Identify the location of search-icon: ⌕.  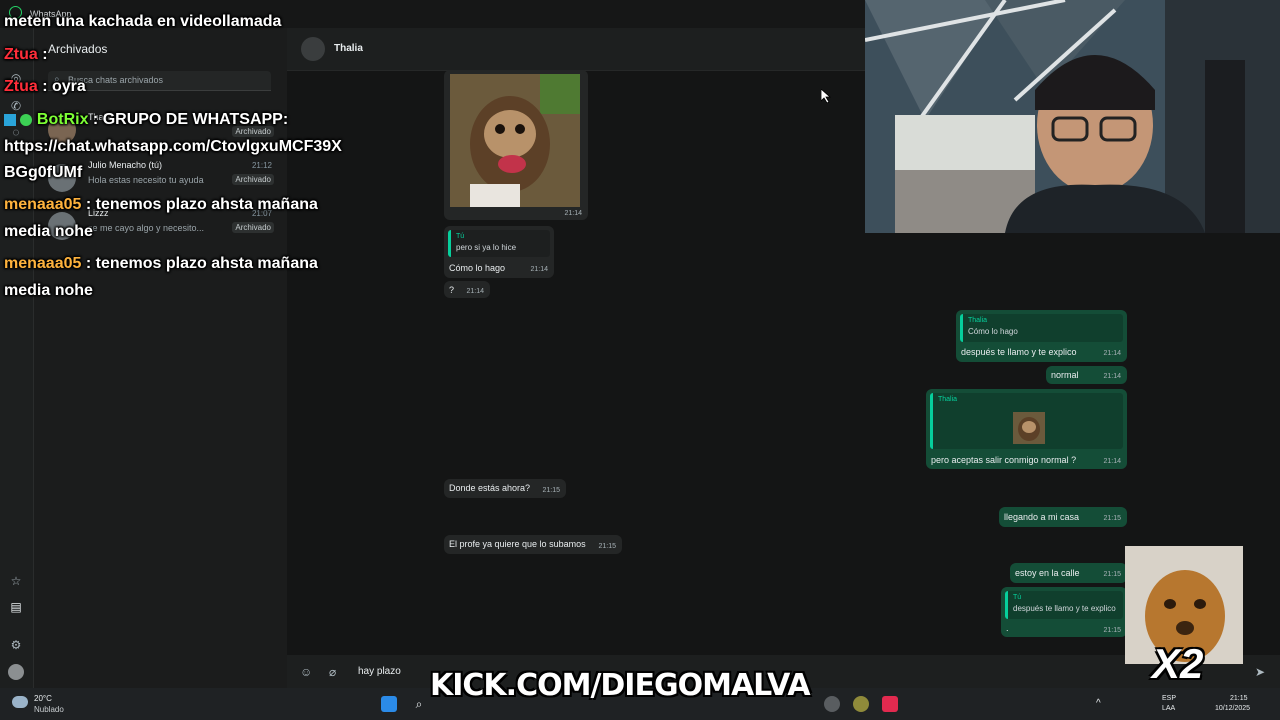
(419, 704).